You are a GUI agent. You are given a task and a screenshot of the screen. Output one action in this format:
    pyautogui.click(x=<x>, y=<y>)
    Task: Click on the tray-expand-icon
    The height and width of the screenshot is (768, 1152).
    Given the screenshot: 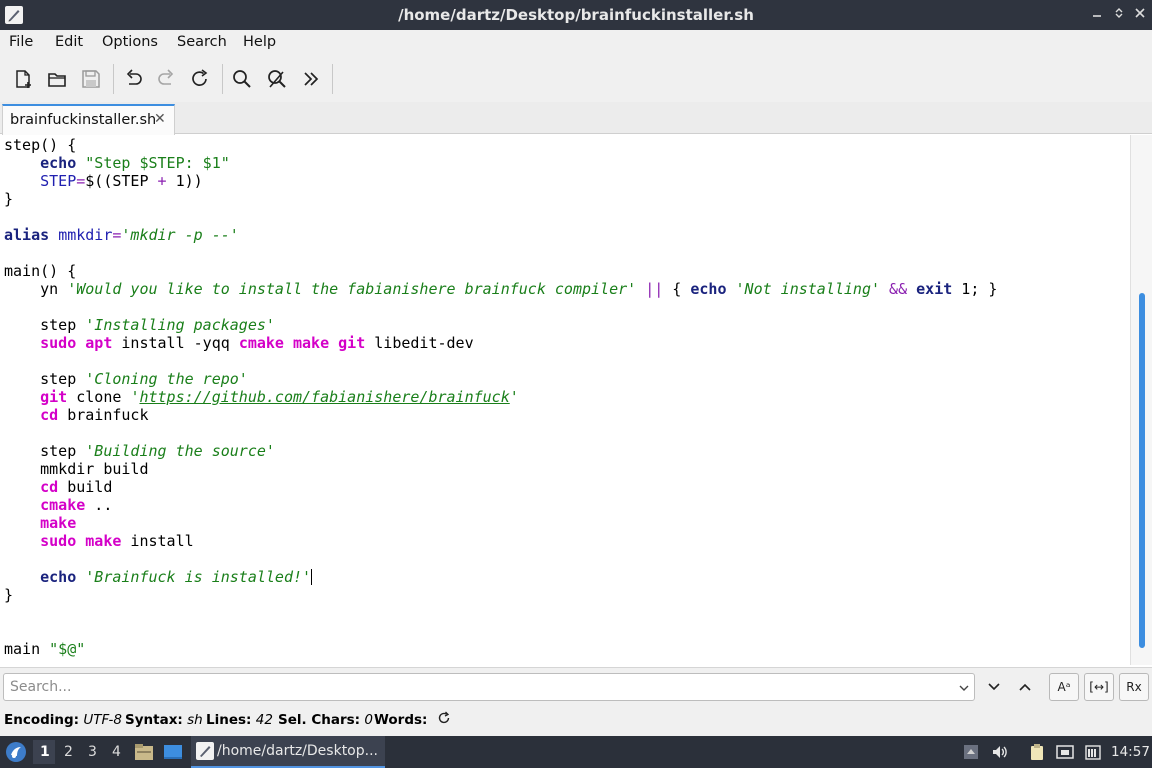 What is the action you would take?
    pyautogui.click(x=971, y=752)
    